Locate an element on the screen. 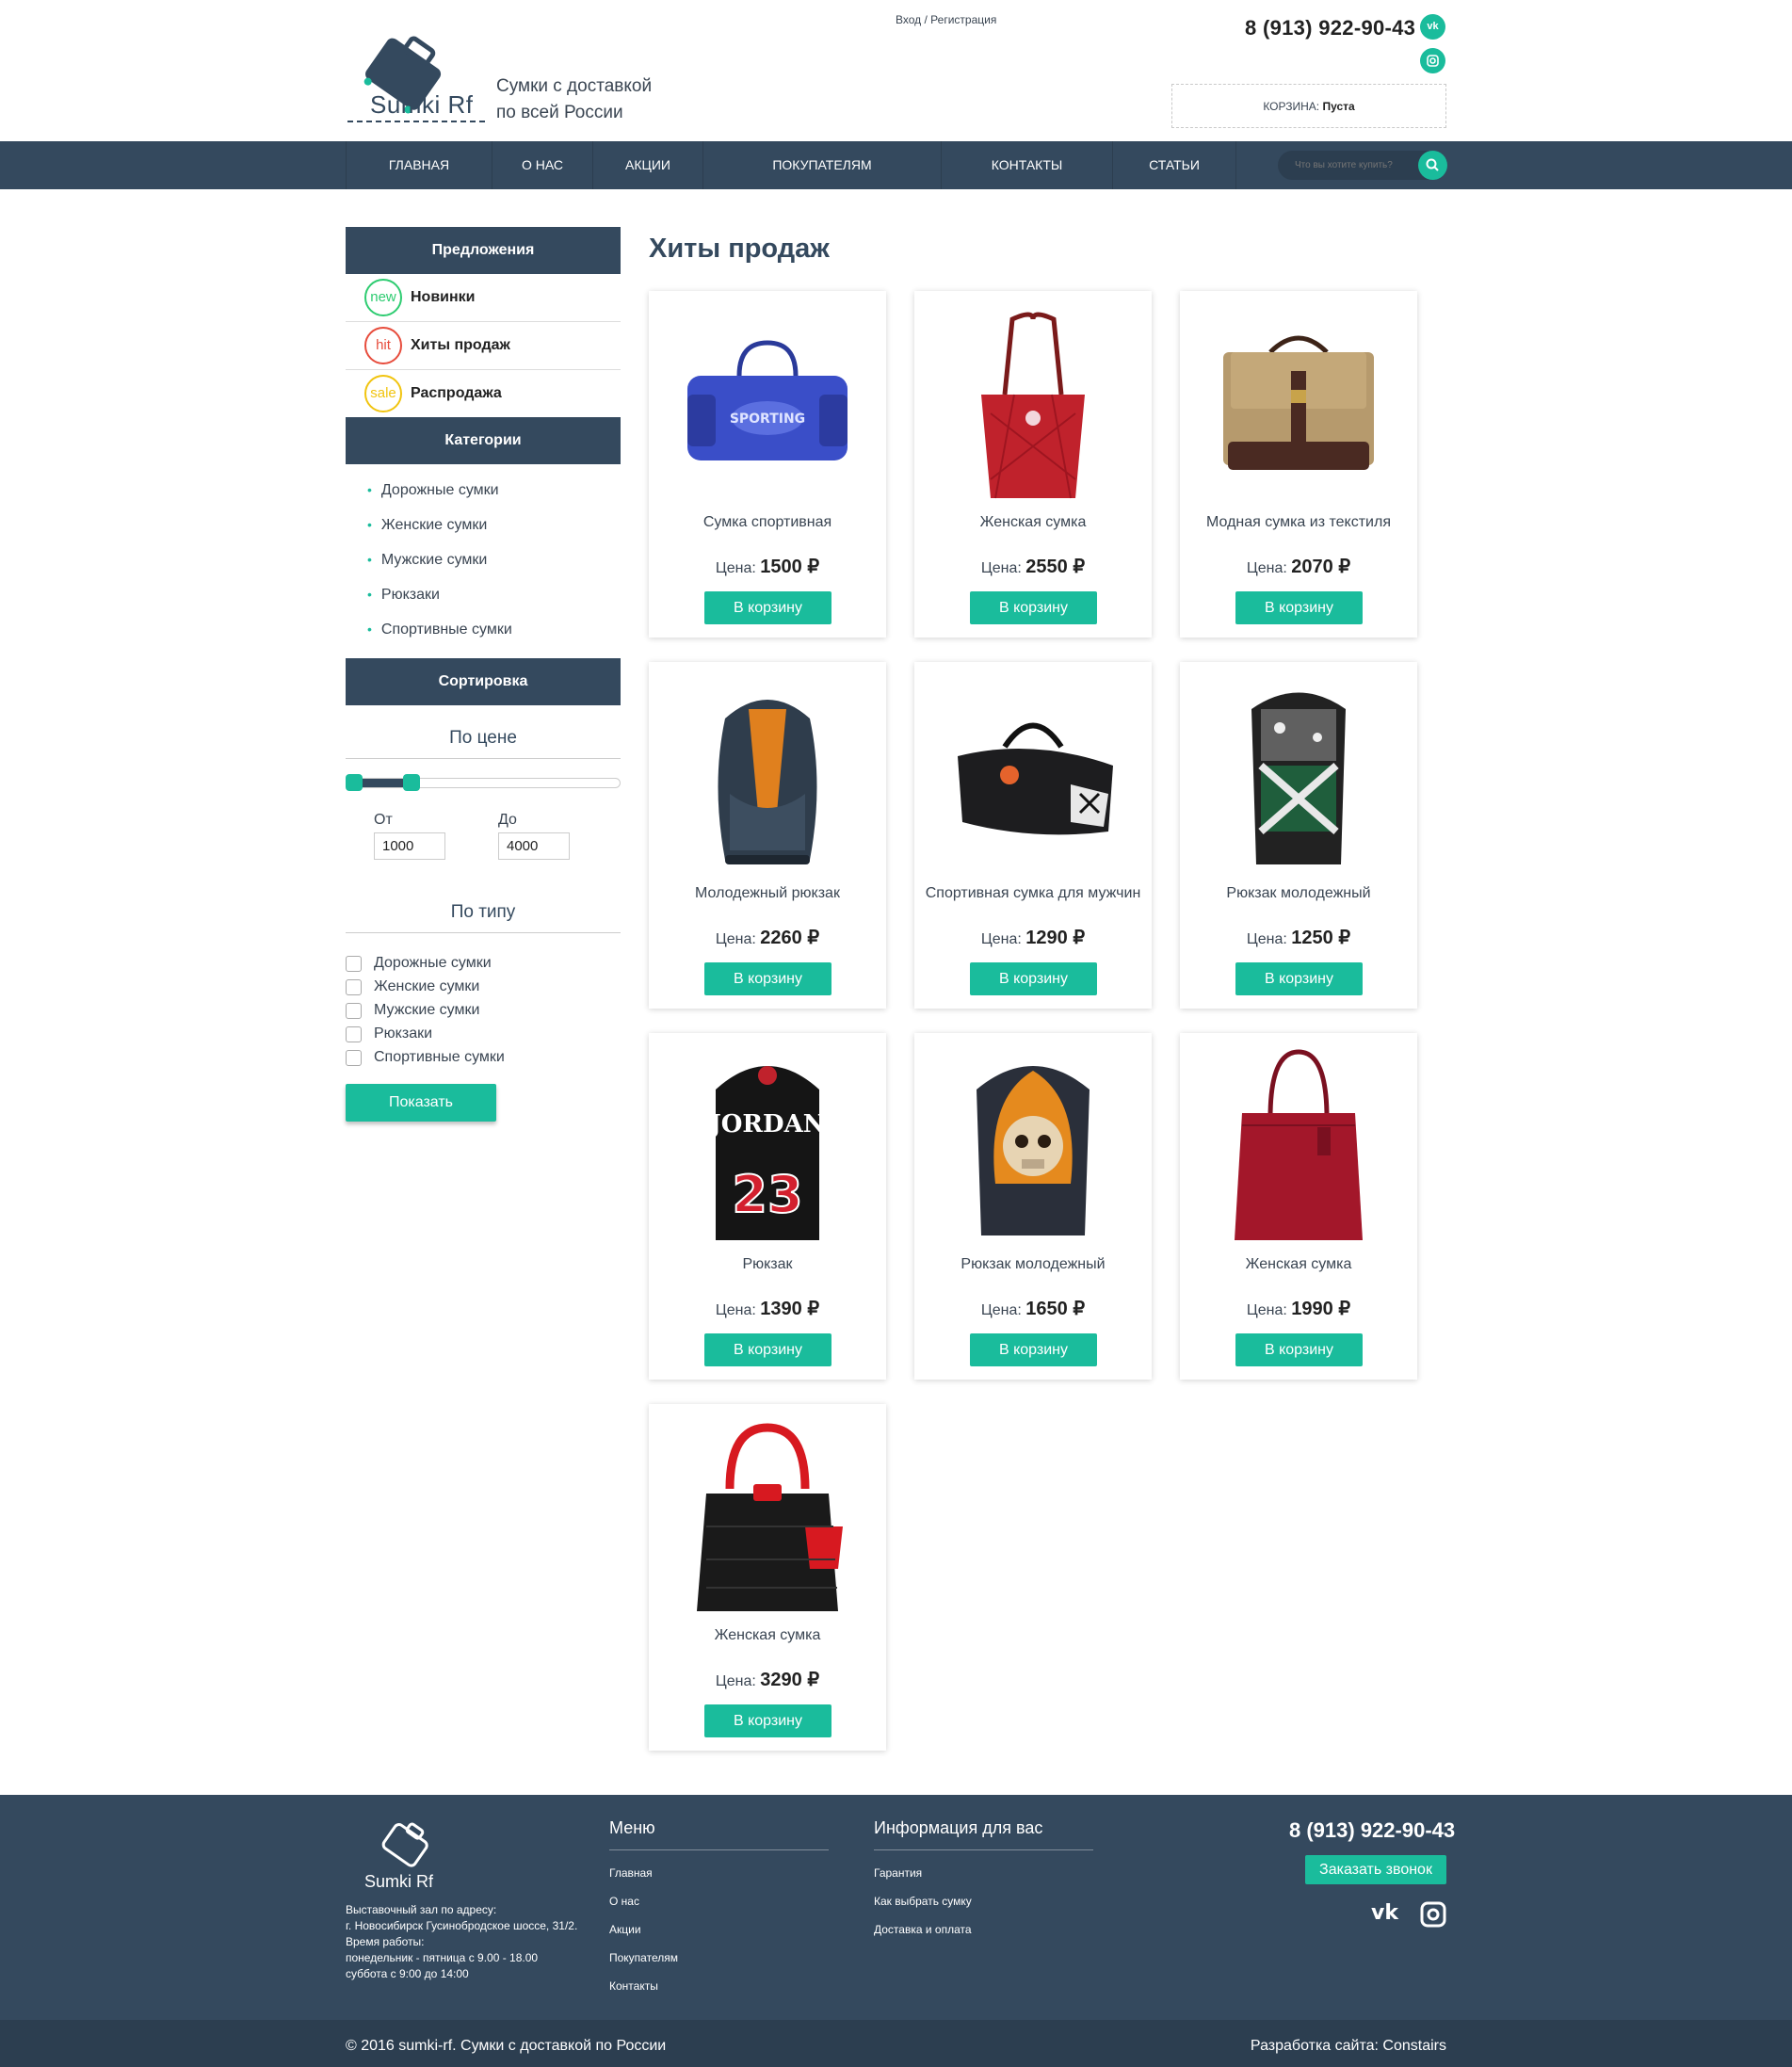 The image size is (1792, 2067). footer-info-link: Доставка и оплата is located at coordinates (923, 1929).